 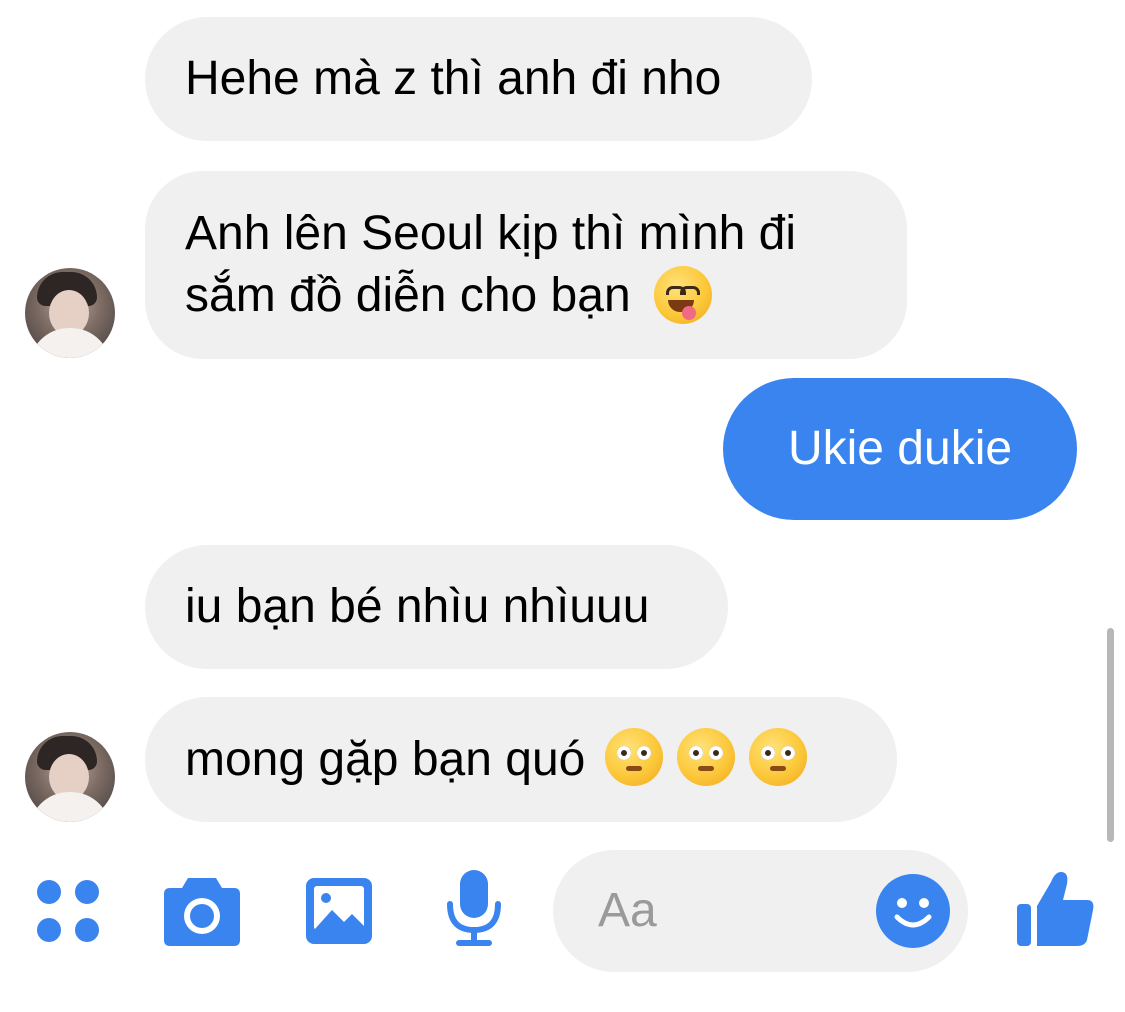 I want to click on message-input: Aa, so click(x=760, y=911).